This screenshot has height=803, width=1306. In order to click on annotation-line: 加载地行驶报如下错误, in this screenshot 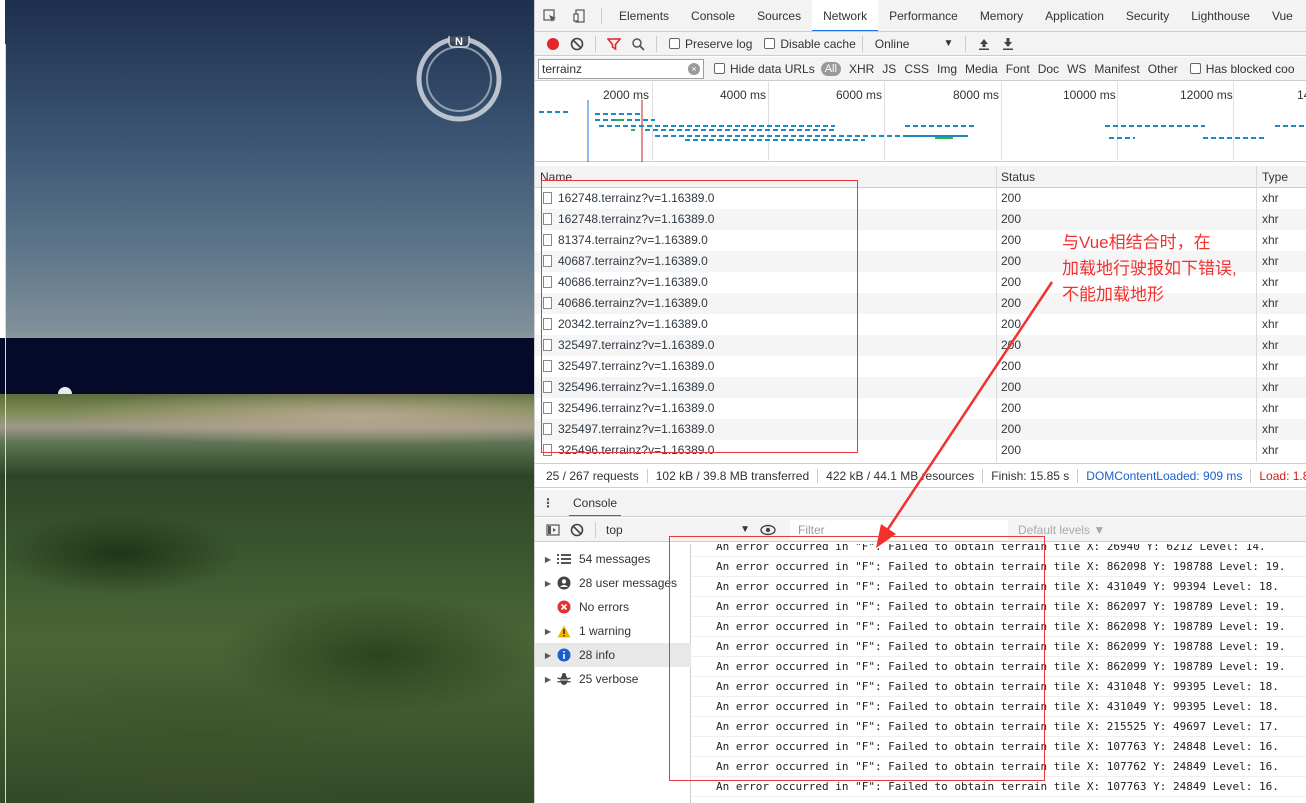, I will do `click(1149, 268)`.